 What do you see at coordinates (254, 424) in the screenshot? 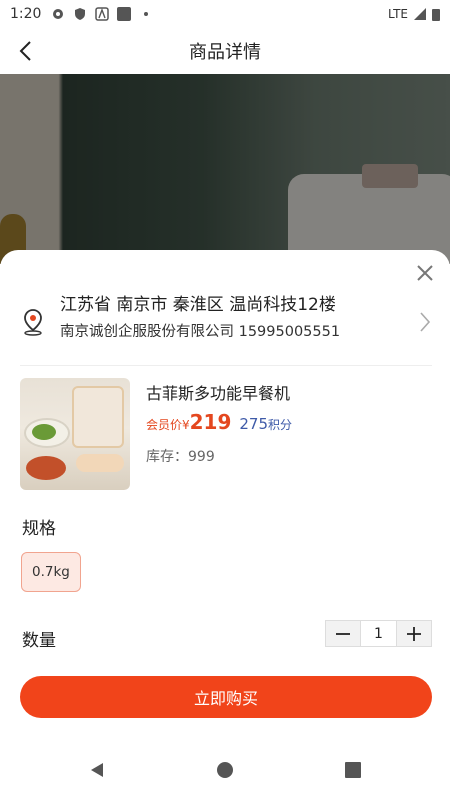
I see `points-value: 275` at bounding box center [254, 424].